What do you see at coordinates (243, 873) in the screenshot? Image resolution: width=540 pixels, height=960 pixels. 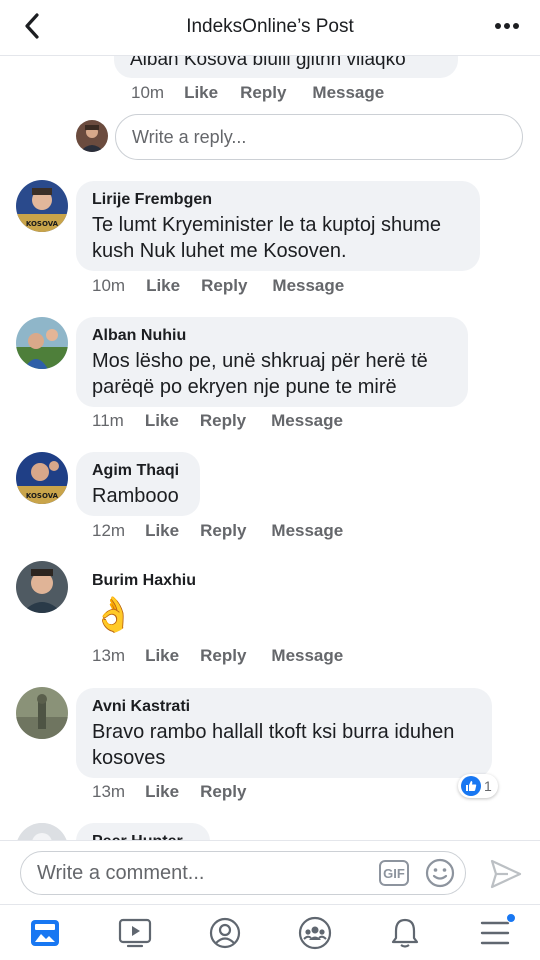 I see `comment-input: Write a comment... GIF` at bounding box center [243, 873].